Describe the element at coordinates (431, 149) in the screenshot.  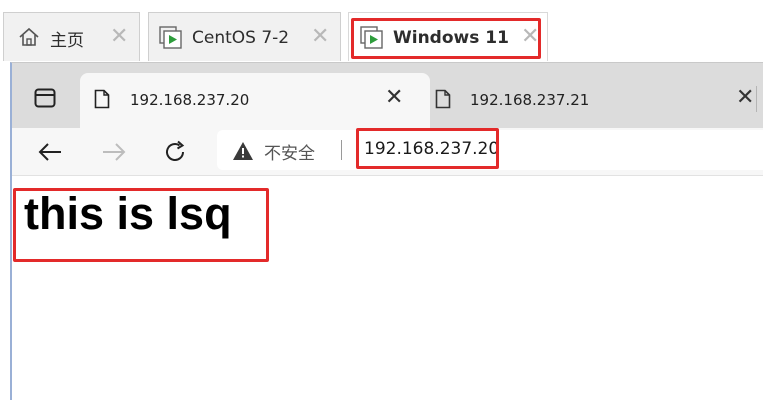
I see `url-text: 192.168.237.20` at that location.